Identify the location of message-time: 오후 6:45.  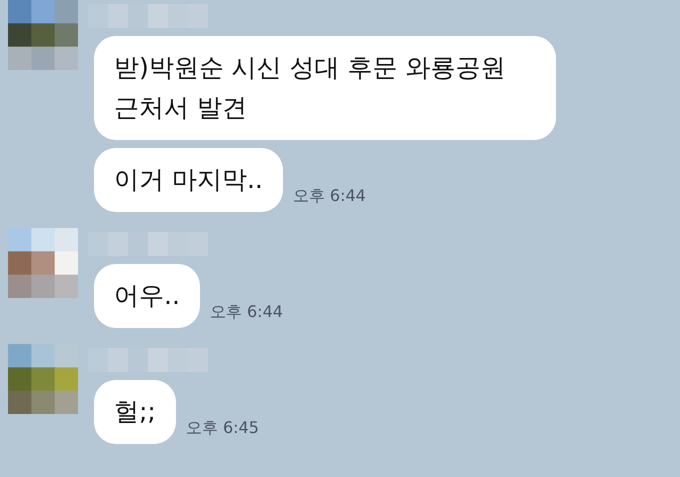
(222, 428).